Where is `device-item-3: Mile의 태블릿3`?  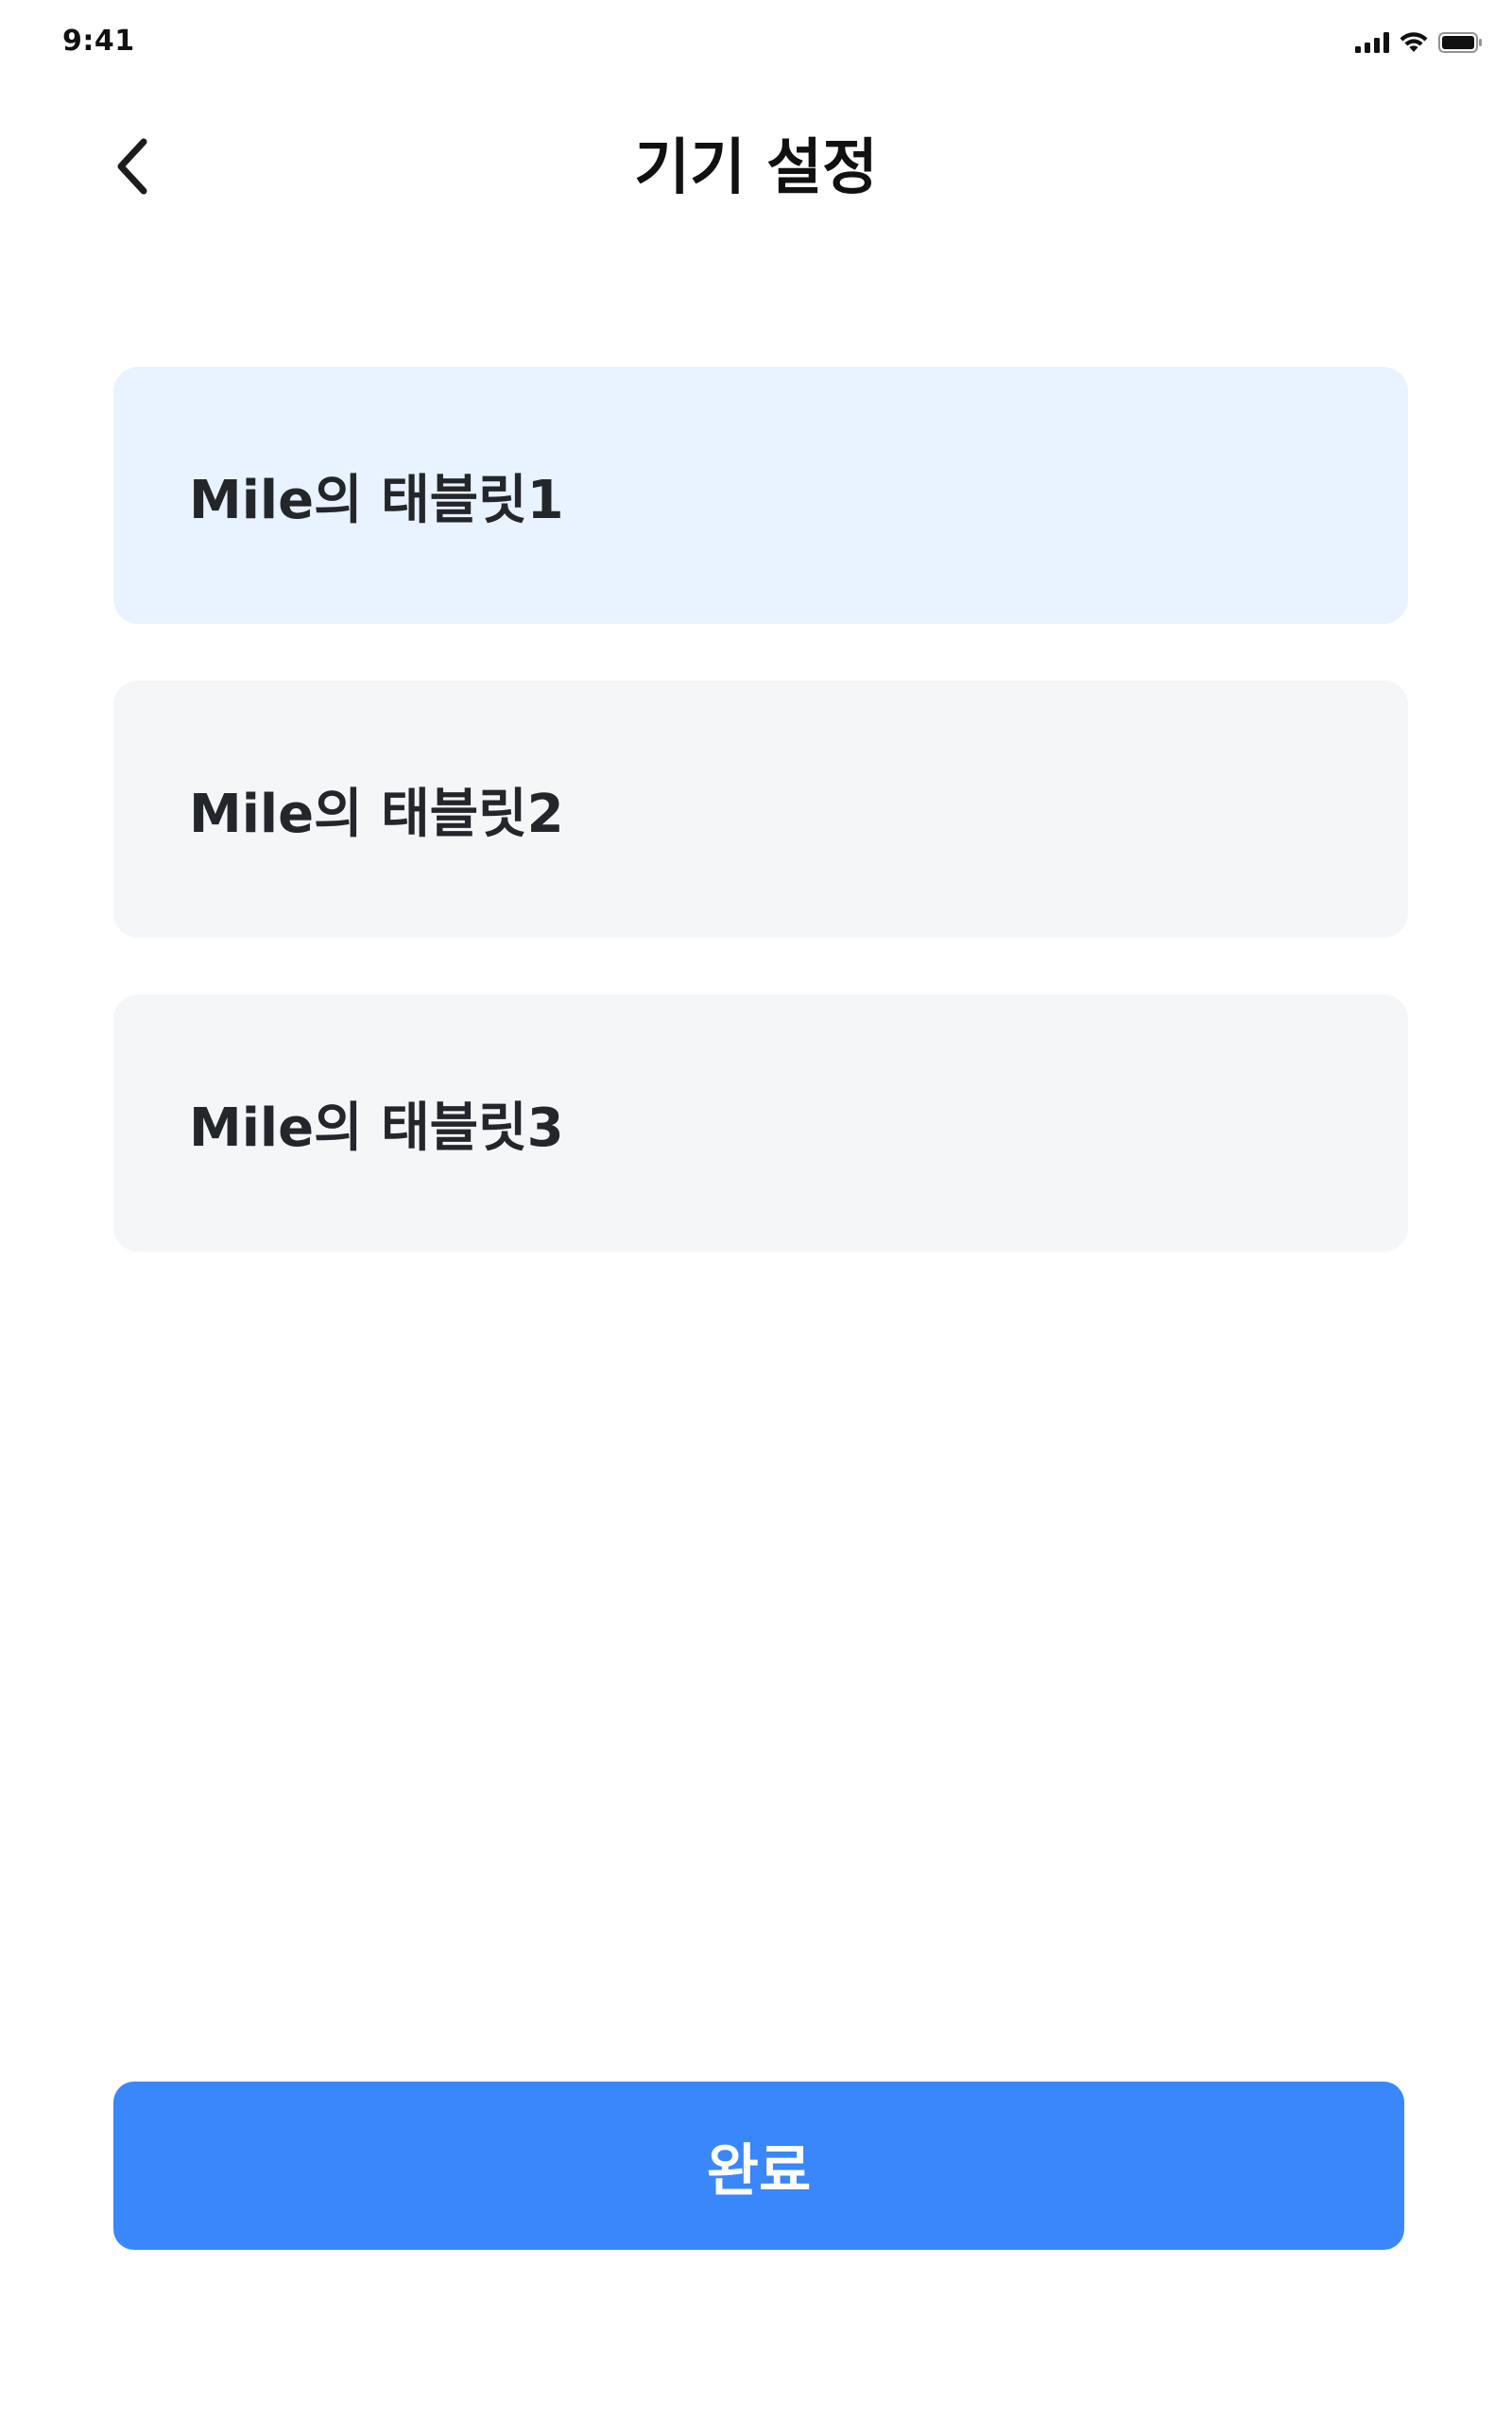
device-item-3: Mile의 태블릿3 is located at coordinates (760, 1123).